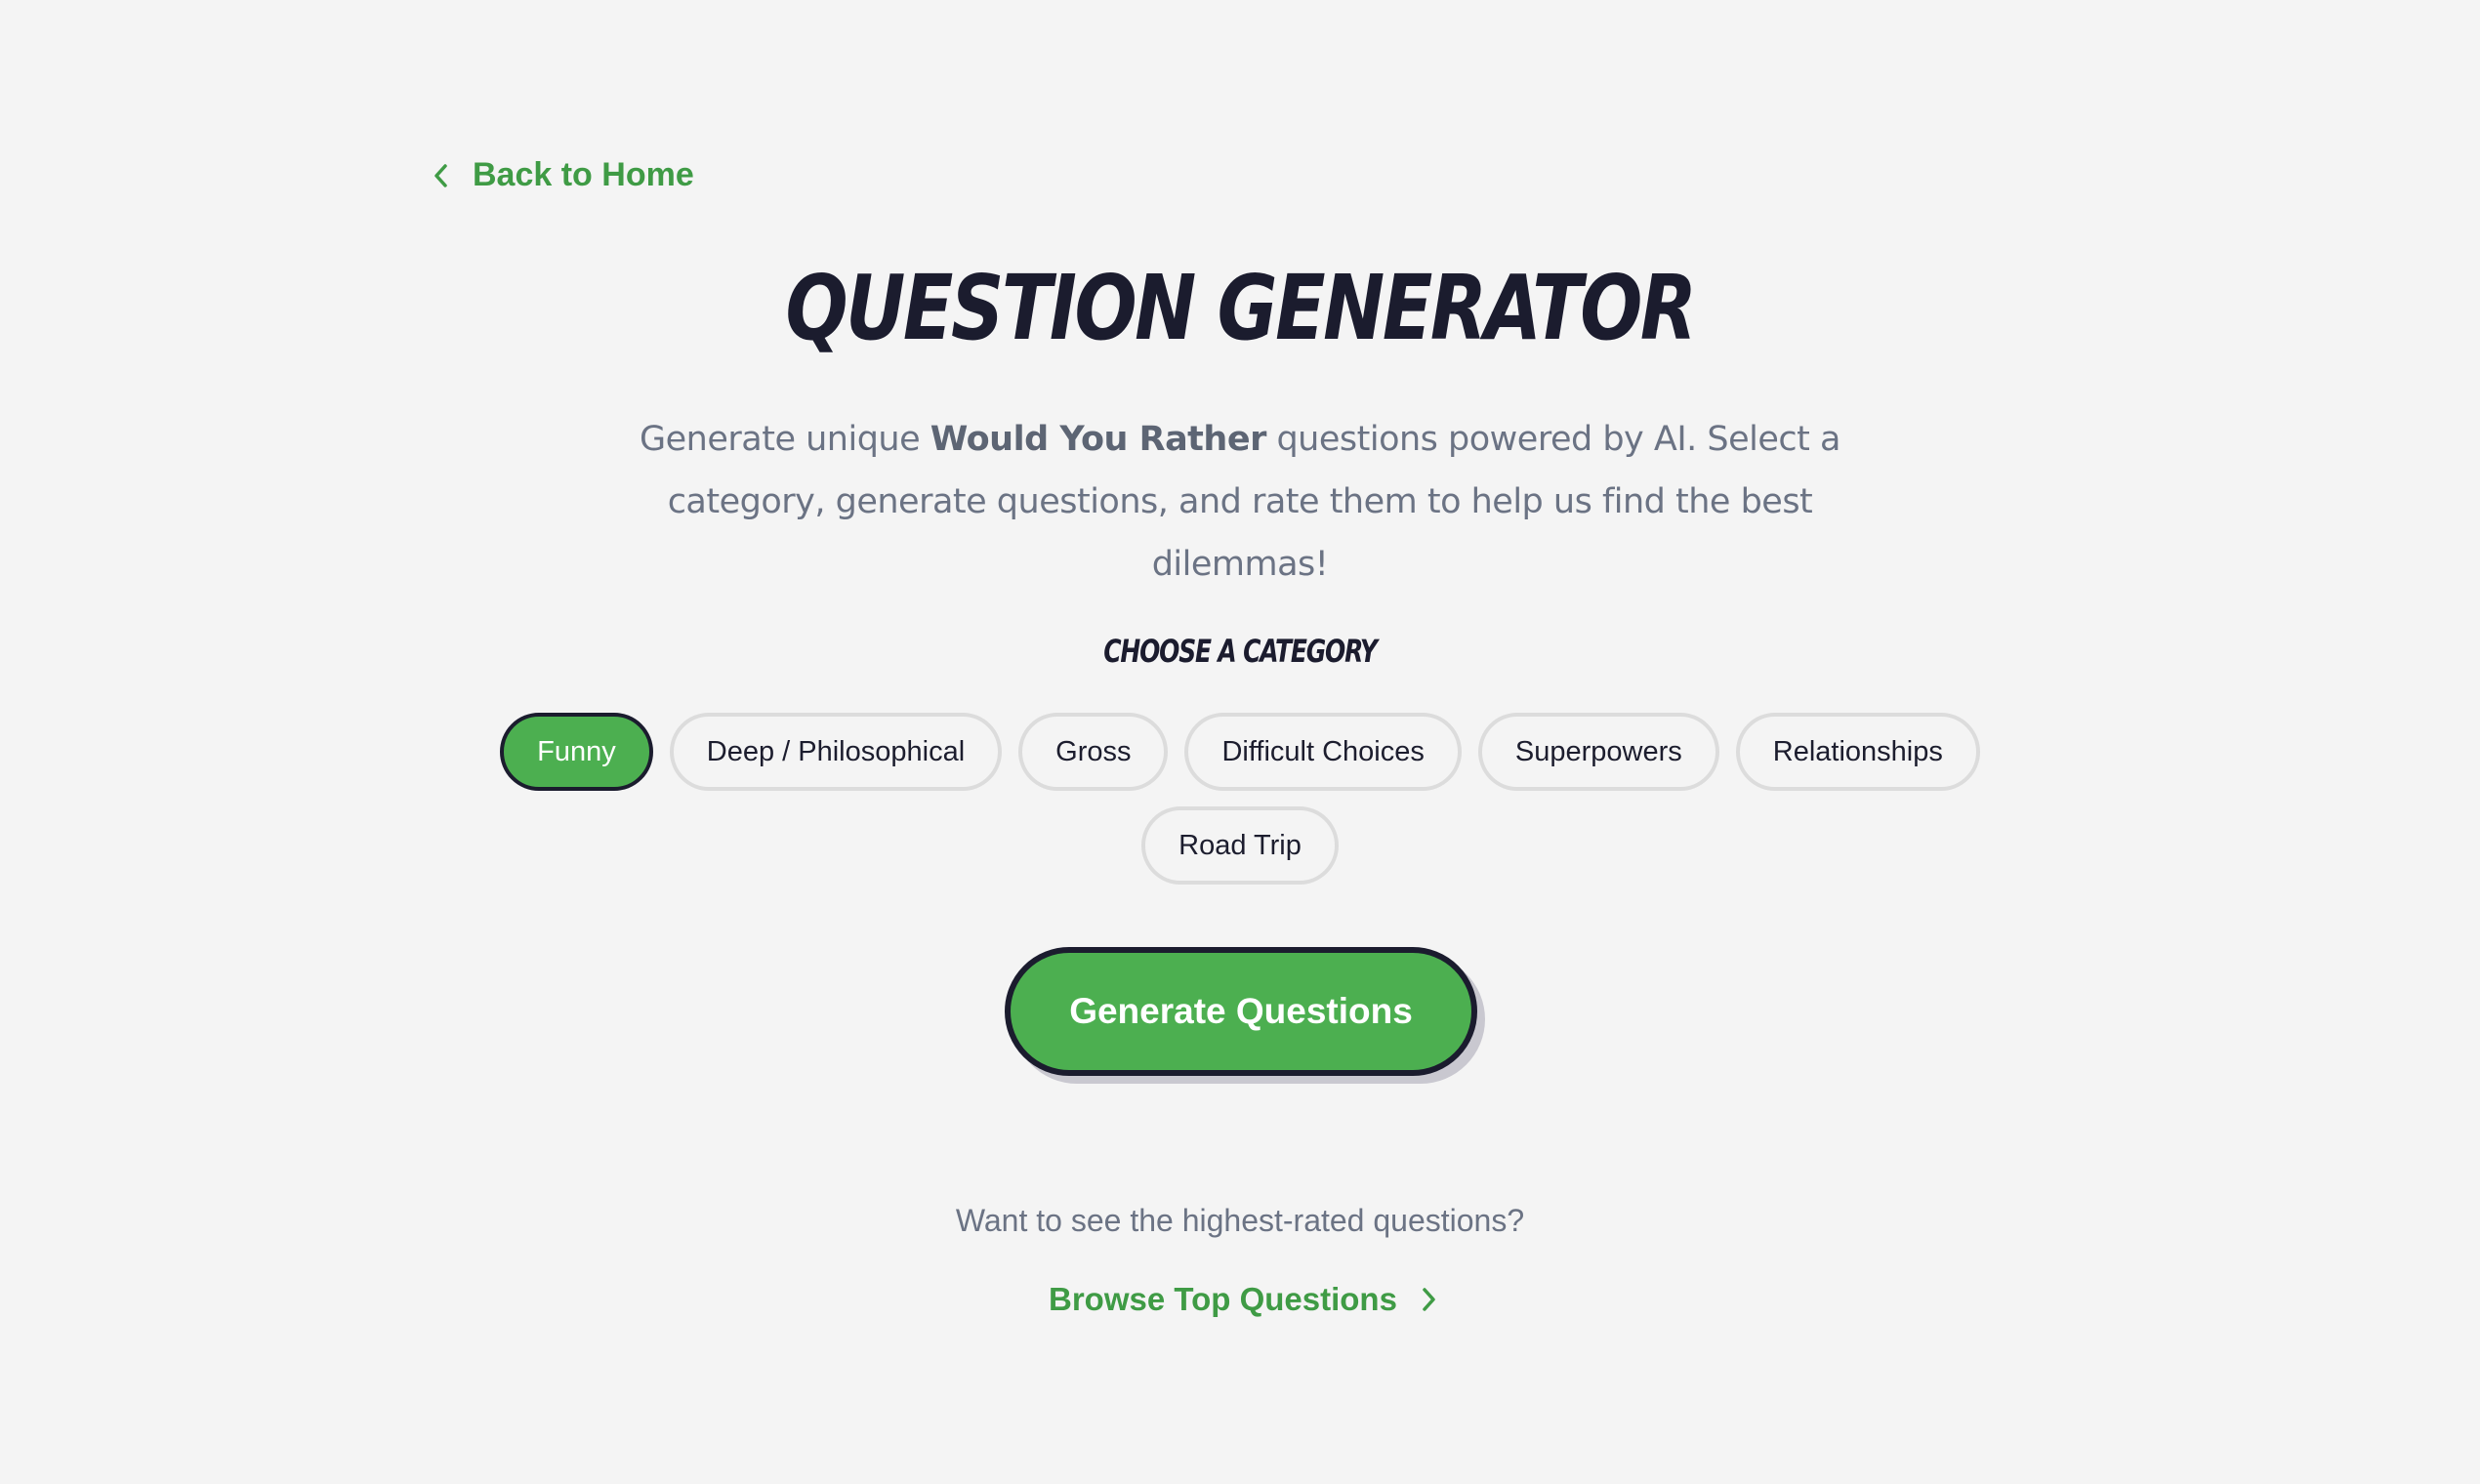 The width and height of the screenshot is (2480, 1484). Describe the element at coordinates (1598, 752) in the screenshot. I see `category-chip-superpowers: Superpowers` at that location.